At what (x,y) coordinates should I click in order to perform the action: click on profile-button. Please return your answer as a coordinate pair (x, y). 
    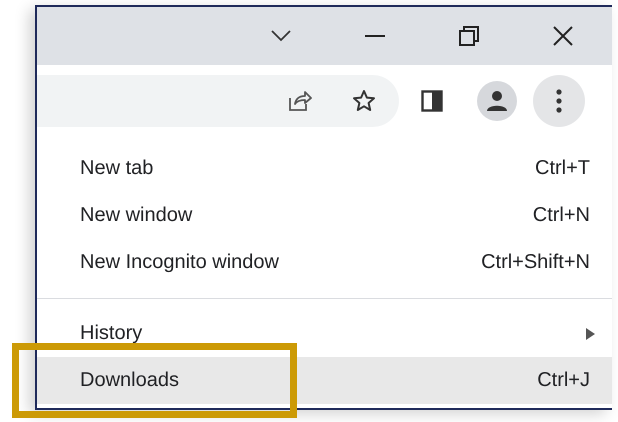
    Looking at the image, I should click on (497, 101).